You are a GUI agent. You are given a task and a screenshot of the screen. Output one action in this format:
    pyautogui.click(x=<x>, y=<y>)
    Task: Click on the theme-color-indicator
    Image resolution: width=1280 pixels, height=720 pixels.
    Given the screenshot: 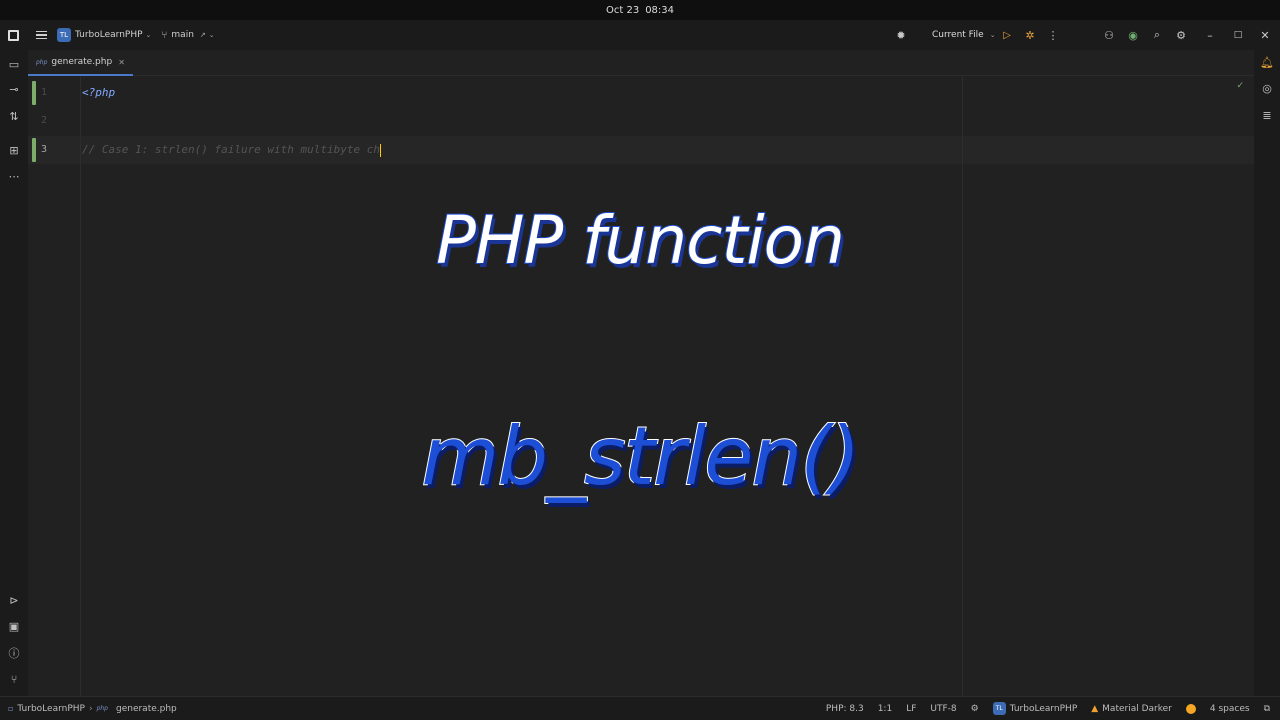 What is the action you would take?
    pyautogui.click(x=1190, y=708)
    